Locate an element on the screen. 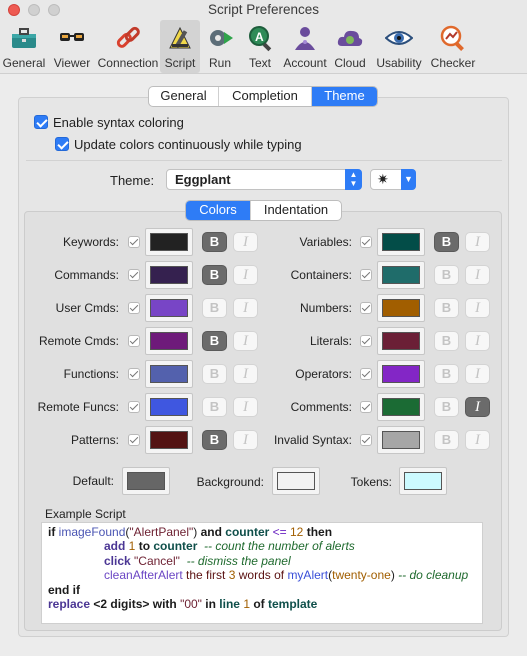 This screenshot has height=656, width=527. toolbar-usability: Usability is located at coordinates (399, 46).